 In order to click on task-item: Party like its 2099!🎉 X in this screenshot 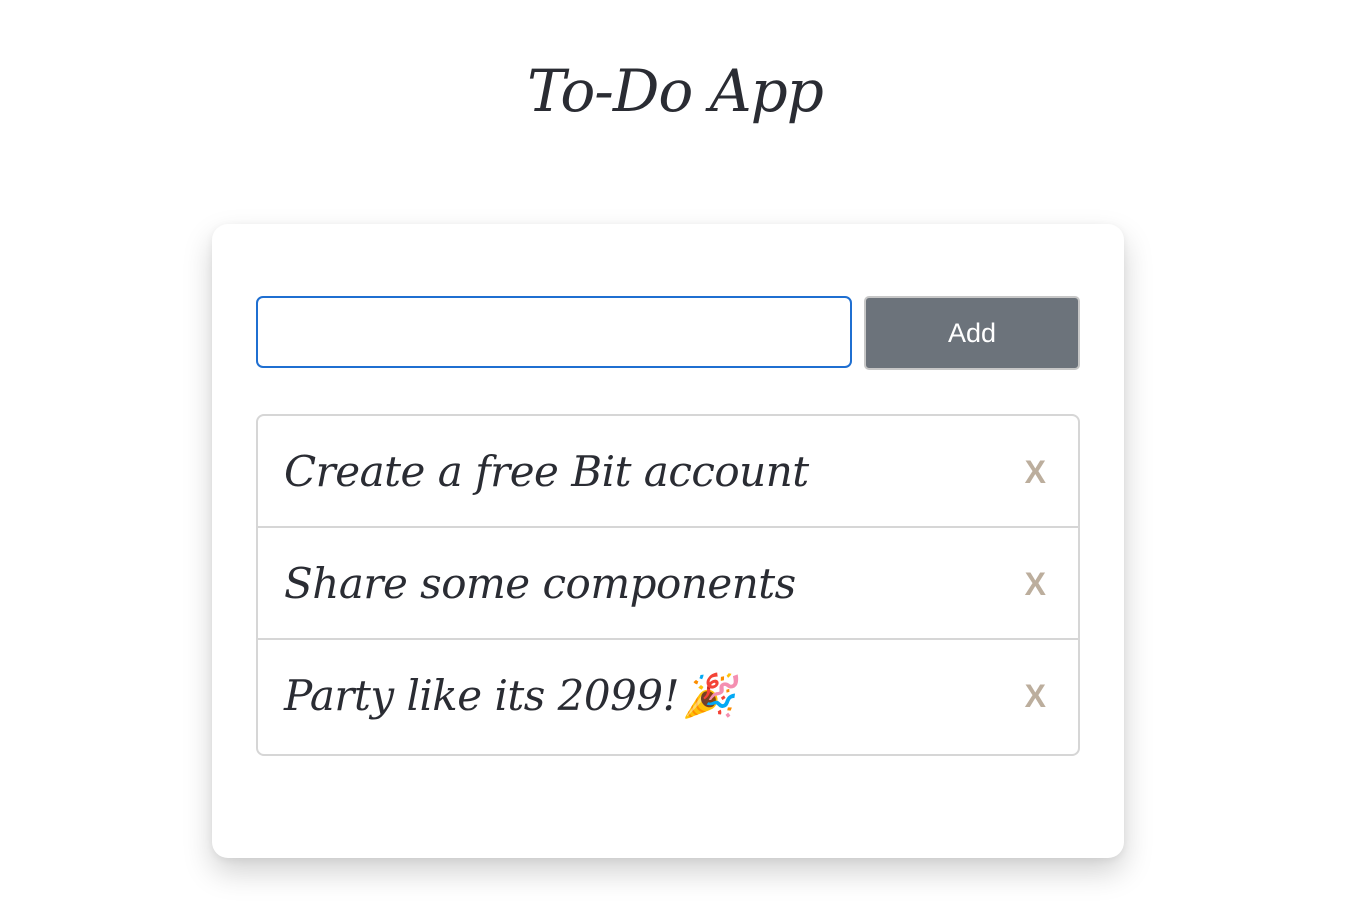, I will do `click(668, 697)`.